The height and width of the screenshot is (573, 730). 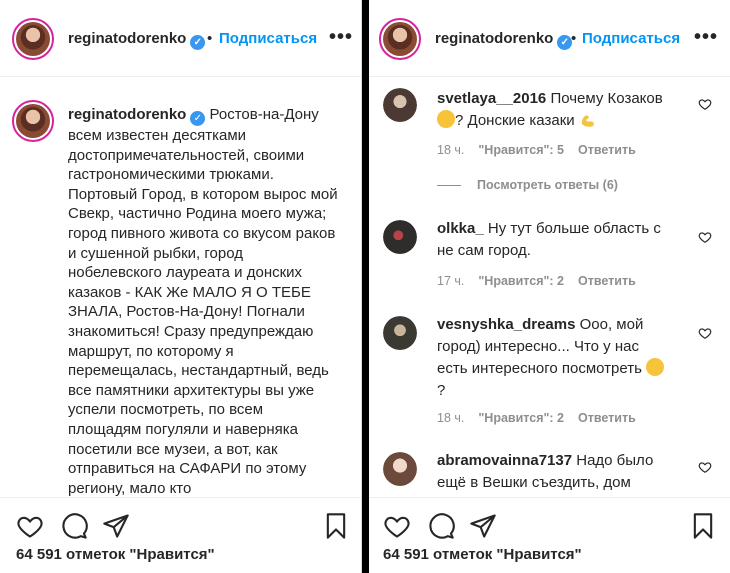 I want to click on comment-body-cont: ? Донские казаки, so click(x=515, y=120).